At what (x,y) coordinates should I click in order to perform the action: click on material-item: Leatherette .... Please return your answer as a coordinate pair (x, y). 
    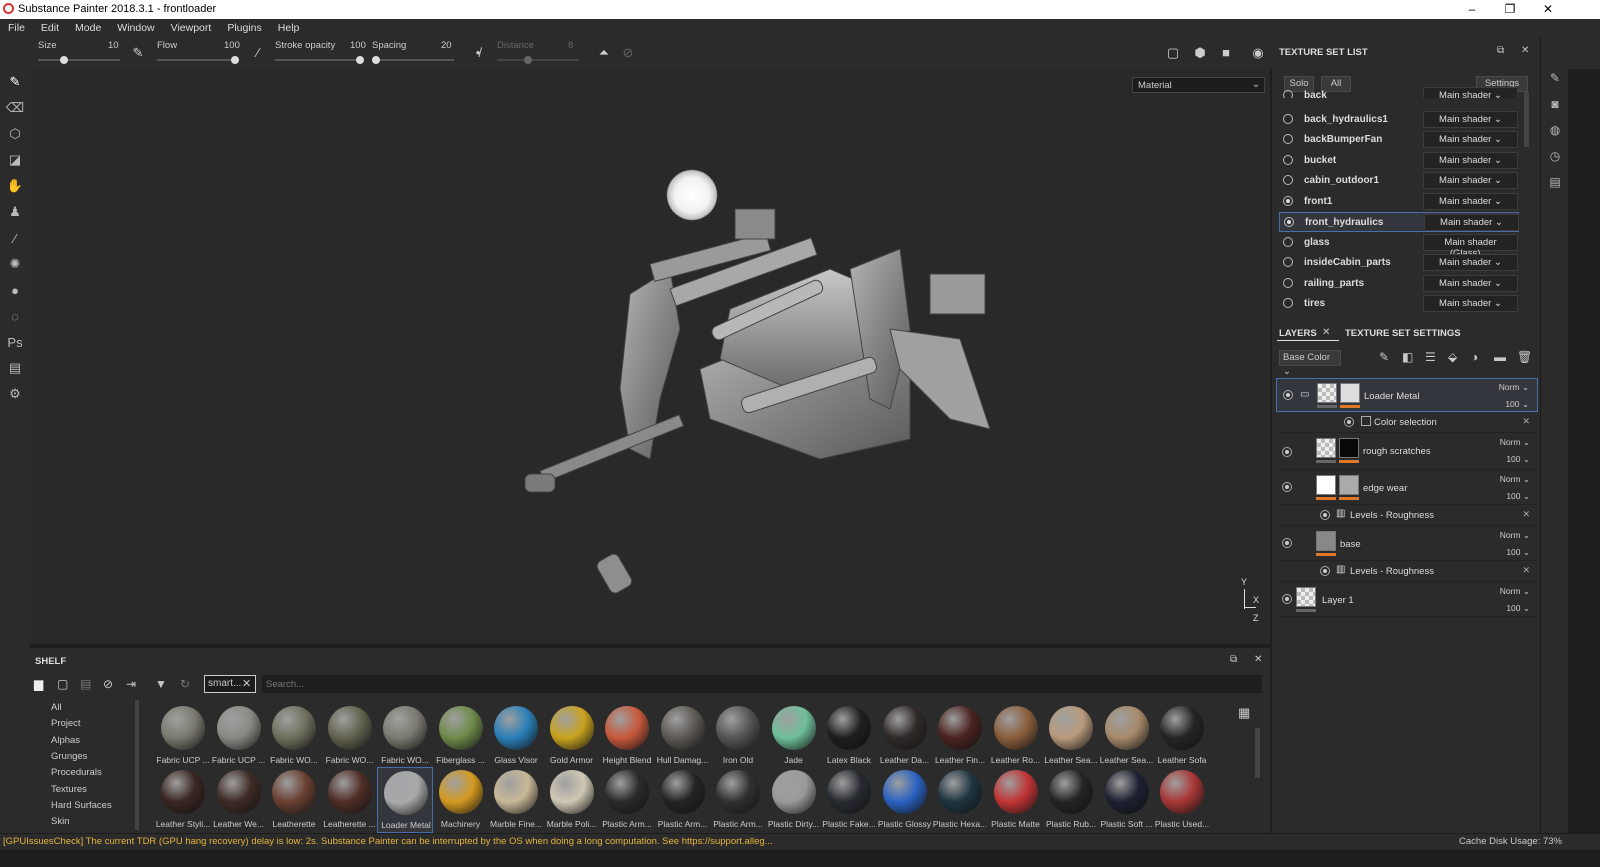
    Looking at the image, I should click on (350, 800).